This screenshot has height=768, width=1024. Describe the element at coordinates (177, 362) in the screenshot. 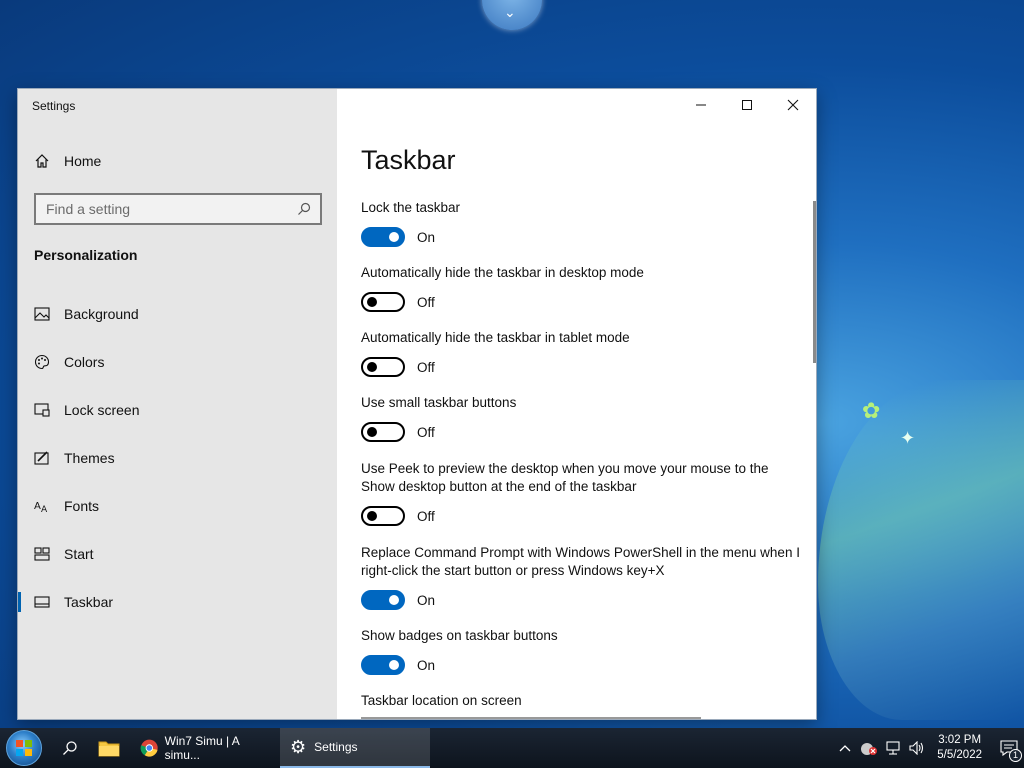

I see `sidebar-item-colors: Colors` at that location.